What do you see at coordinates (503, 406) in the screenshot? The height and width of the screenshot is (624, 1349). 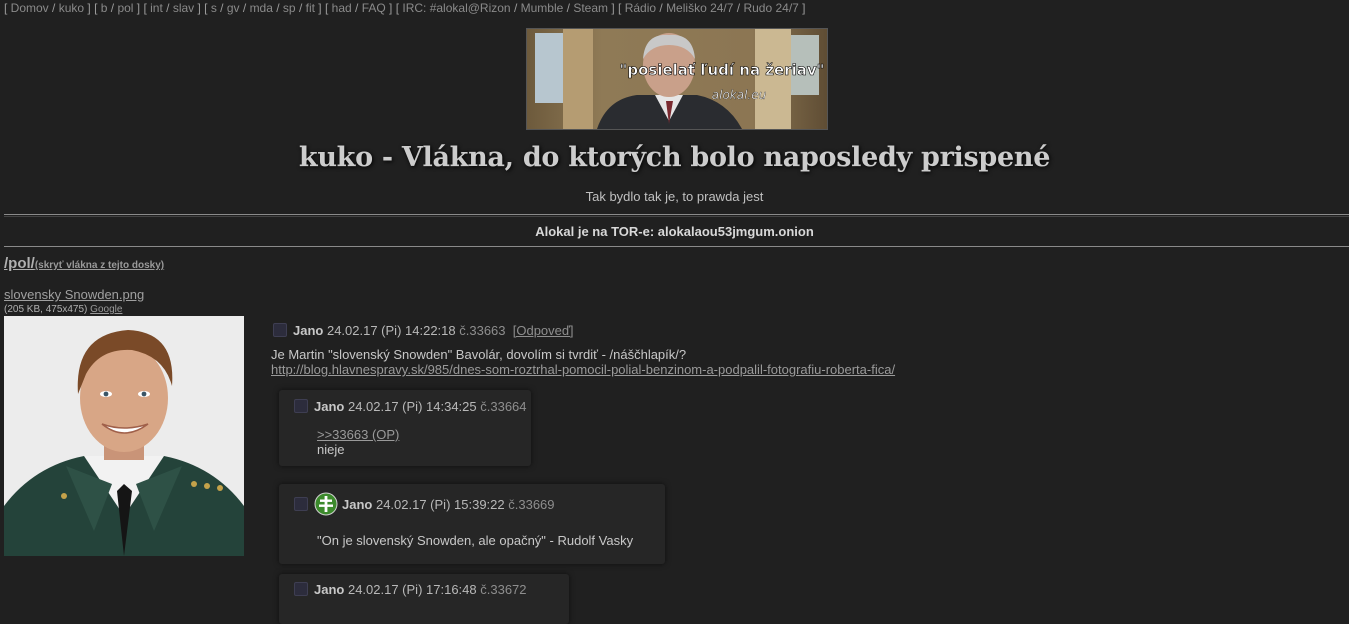 I see `post-number-link: č.33664` at bounding box center [503, 406].